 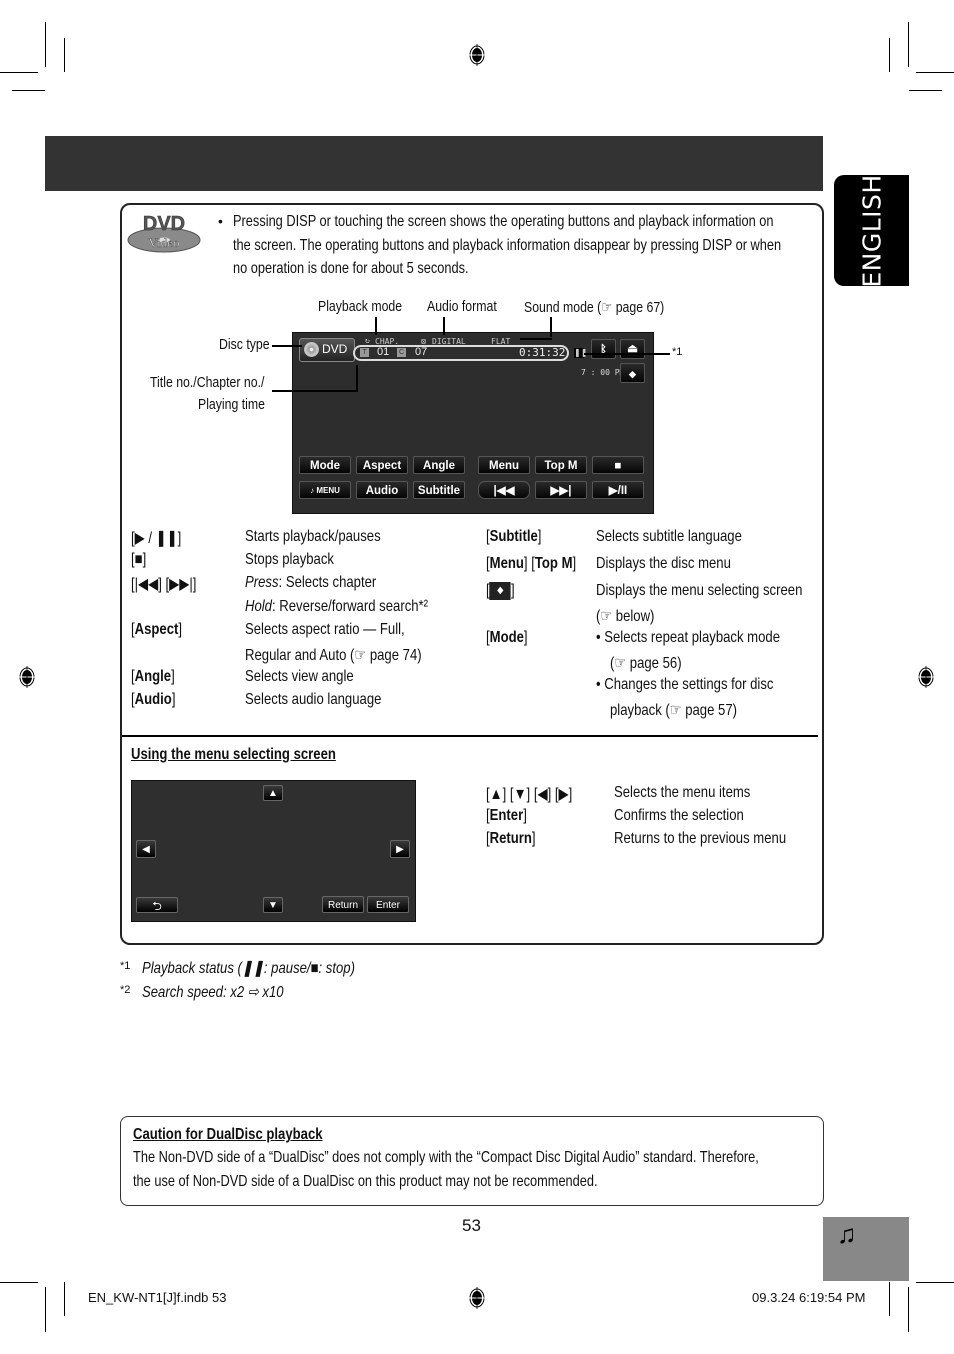 What do you see at coordinates (646, 663) in the screenshot?
I see `desc-value: (☞ page 56)` at bounding box center [646, 663].